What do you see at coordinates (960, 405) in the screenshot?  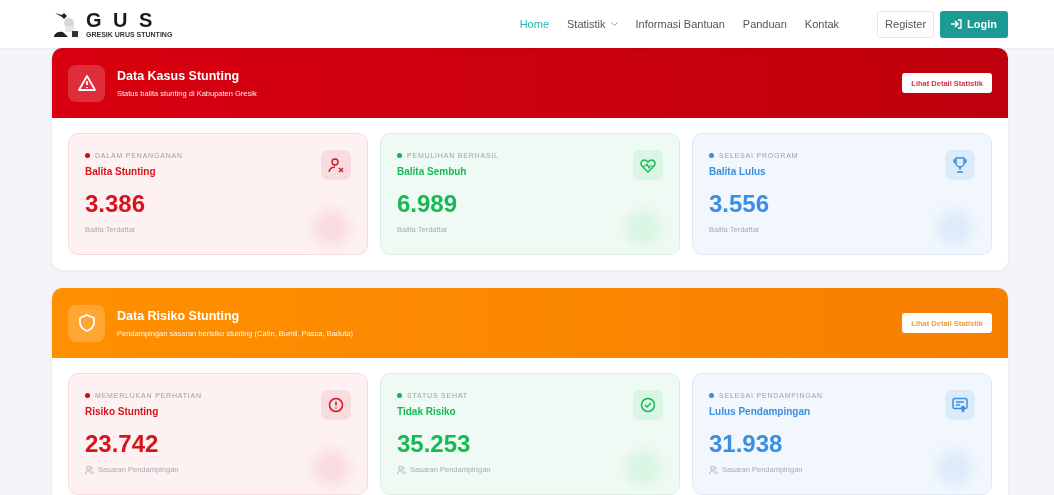 I see `certificate-icon` at bounding box center [960, 405].